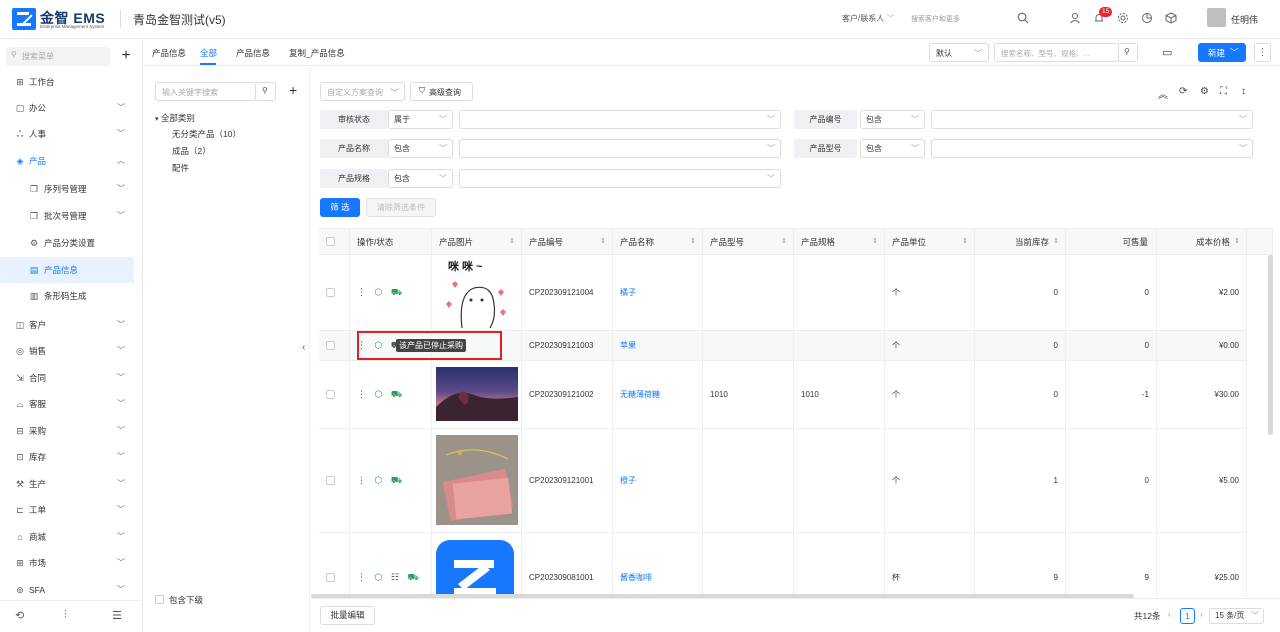 Image resolution: width=1280 pixels, height=632 pixels. What do you see at coordinates (347, 615) in the screenshot?
I see `batch-edit-button: 批量编辑` at bounding box center [347, 615].